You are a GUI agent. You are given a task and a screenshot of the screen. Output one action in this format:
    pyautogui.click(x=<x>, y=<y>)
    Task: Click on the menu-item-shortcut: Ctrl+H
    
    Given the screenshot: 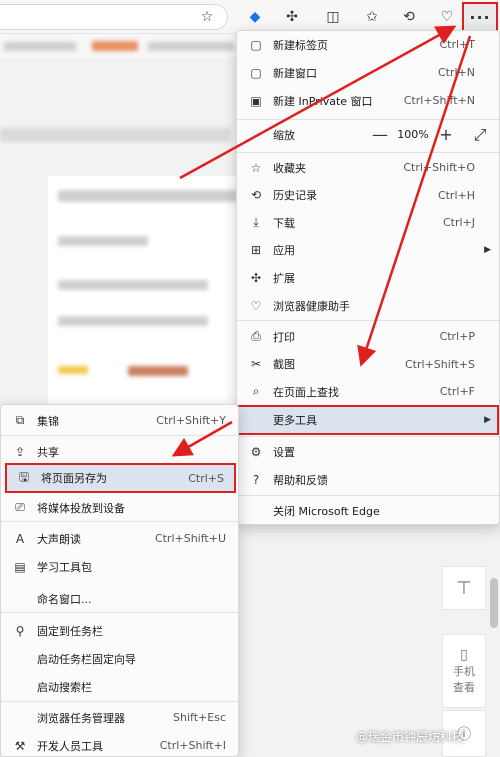 What is the action you would take?
    pyautogui.click(x=456, y=195)
    